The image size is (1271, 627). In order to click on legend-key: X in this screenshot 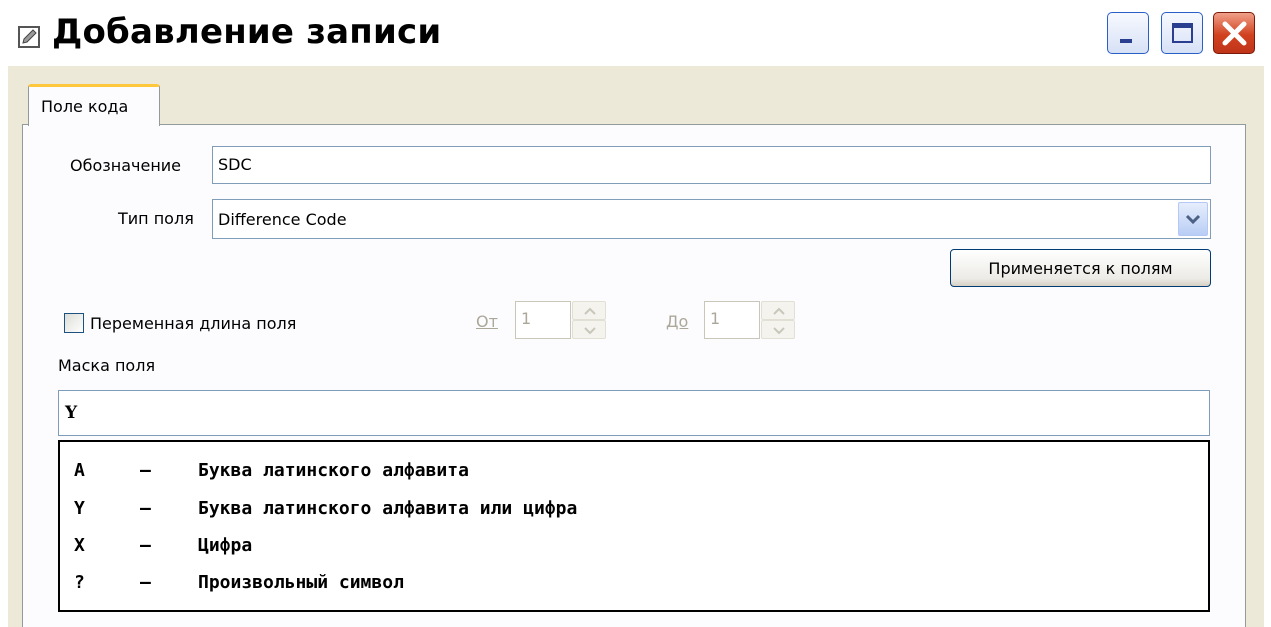, I will do `click(79, 545)`.